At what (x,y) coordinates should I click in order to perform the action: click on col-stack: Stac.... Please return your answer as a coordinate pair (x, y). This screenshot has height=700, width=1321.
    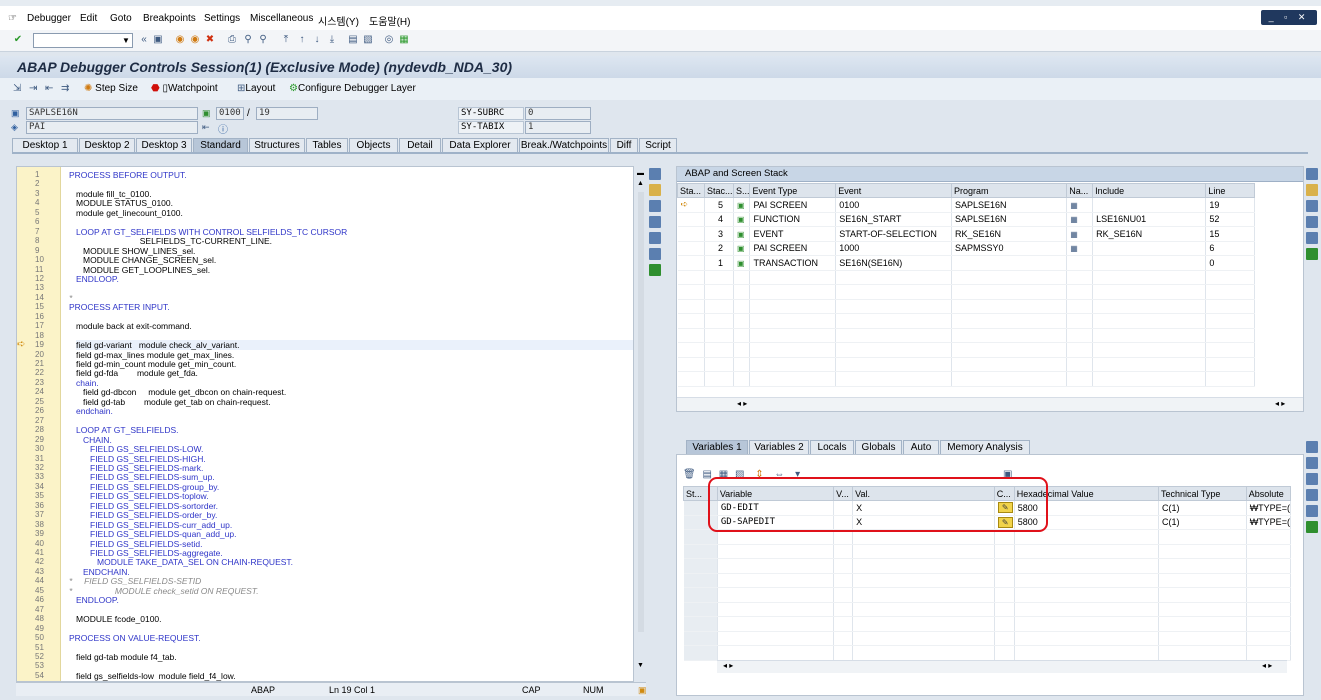
    Looking at the image, I should click on (718, 190).